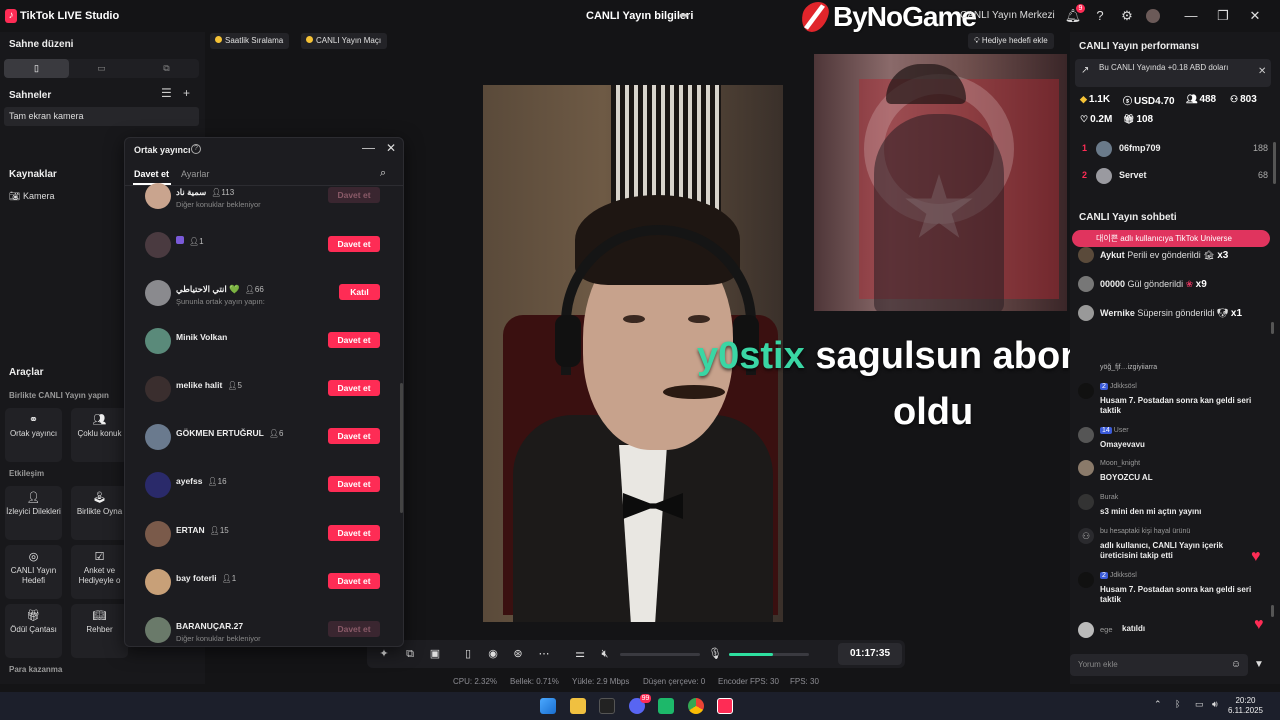 This screenshot has height=720, width=1280. I want to click on volume-icon: 🔊︎, so click(1215, 704).